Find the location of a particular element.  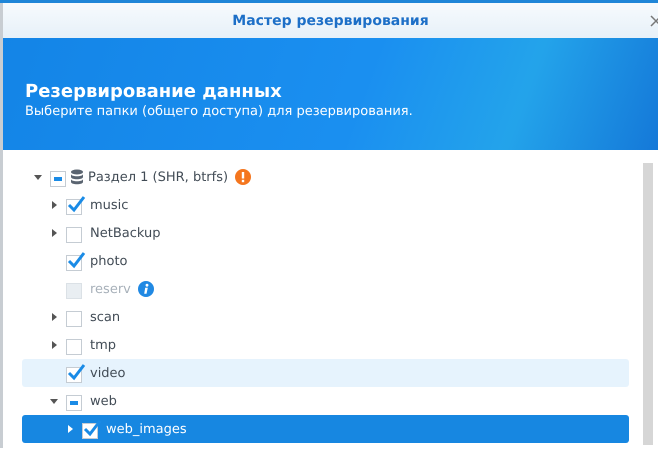

tree-row: music is located at coordinates (325, 205).